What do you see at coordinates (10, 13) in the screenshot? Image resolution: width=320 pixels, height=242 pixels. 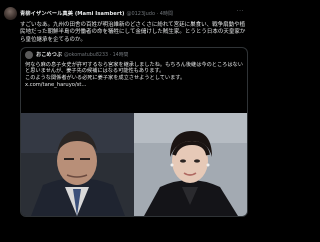 I see `author-avatar` at bounding box center [10, 13].